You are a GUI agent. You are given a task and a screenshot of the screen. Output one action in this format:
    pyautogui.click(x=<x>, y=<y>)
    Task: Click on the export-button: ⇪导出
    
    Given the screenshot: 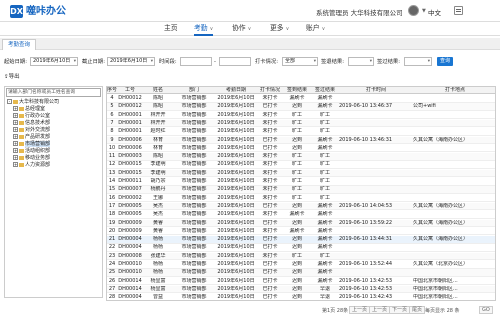 What is the action you would take?
    pyautogui.click(x=12, y=77)
    